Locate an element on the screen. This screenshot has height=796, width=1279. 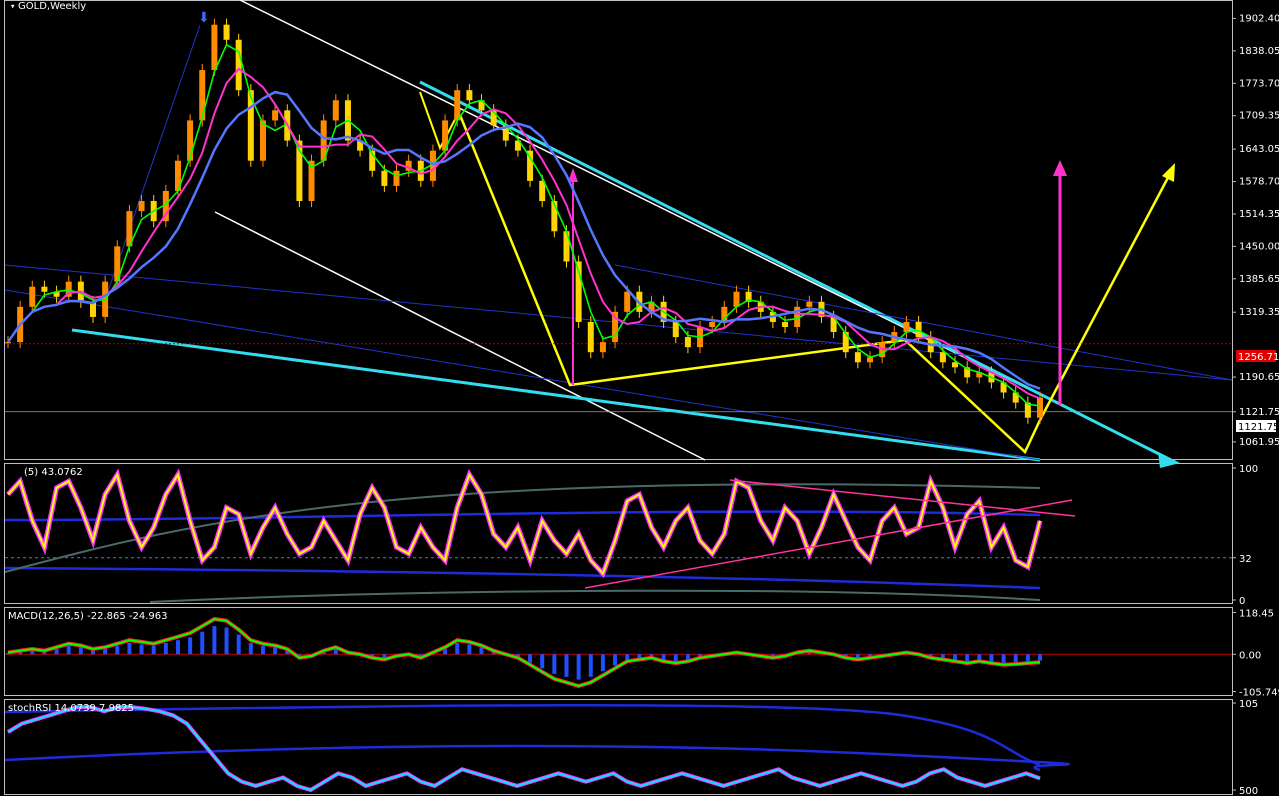
oscillator-title: (5) 43.0762 is located at coordinates (53, 472).